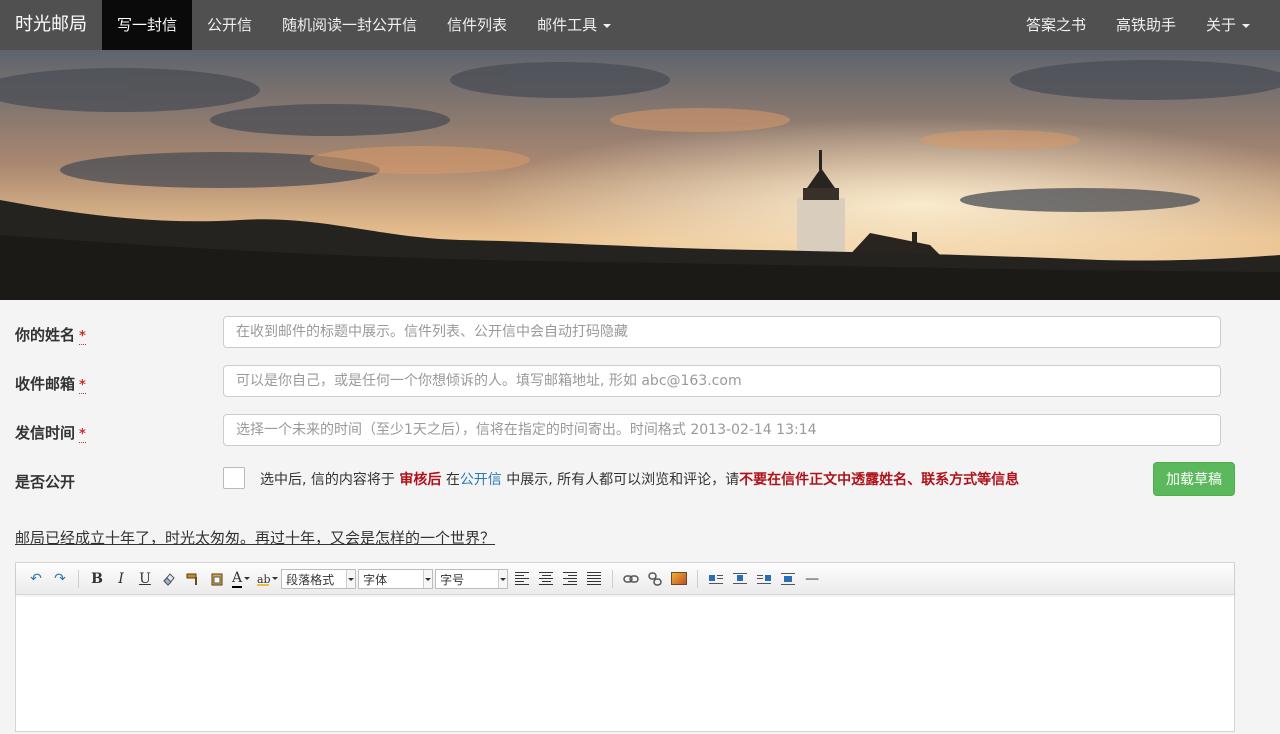  Describe the element at coordinates (396, 578) in the screenshot. I see `font-family-select: 字体` at that location.